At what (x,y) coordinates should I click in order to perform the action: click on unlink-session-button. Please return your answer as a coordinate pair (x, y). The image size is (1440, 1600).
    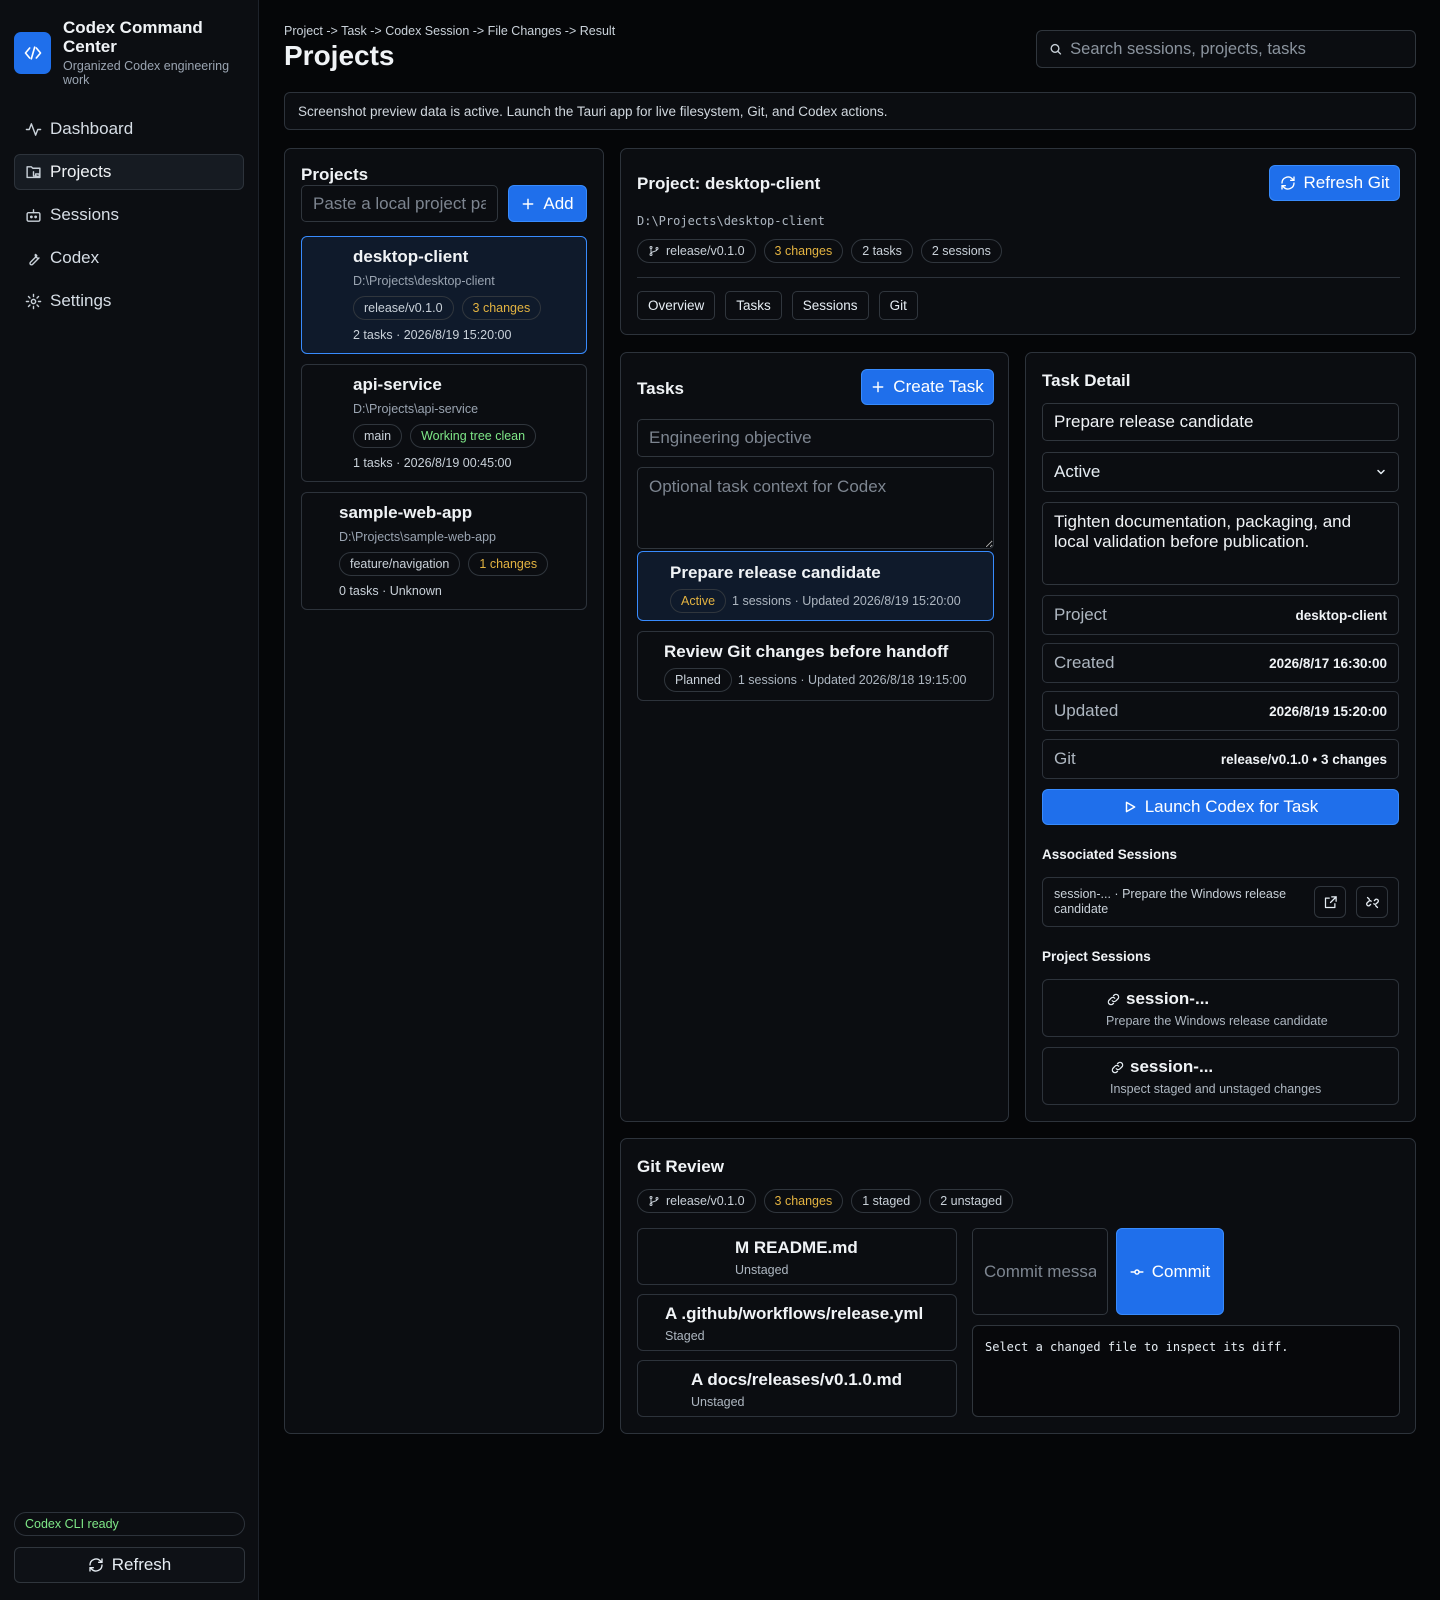
    Looking at the image, I should click on (1372, 902).